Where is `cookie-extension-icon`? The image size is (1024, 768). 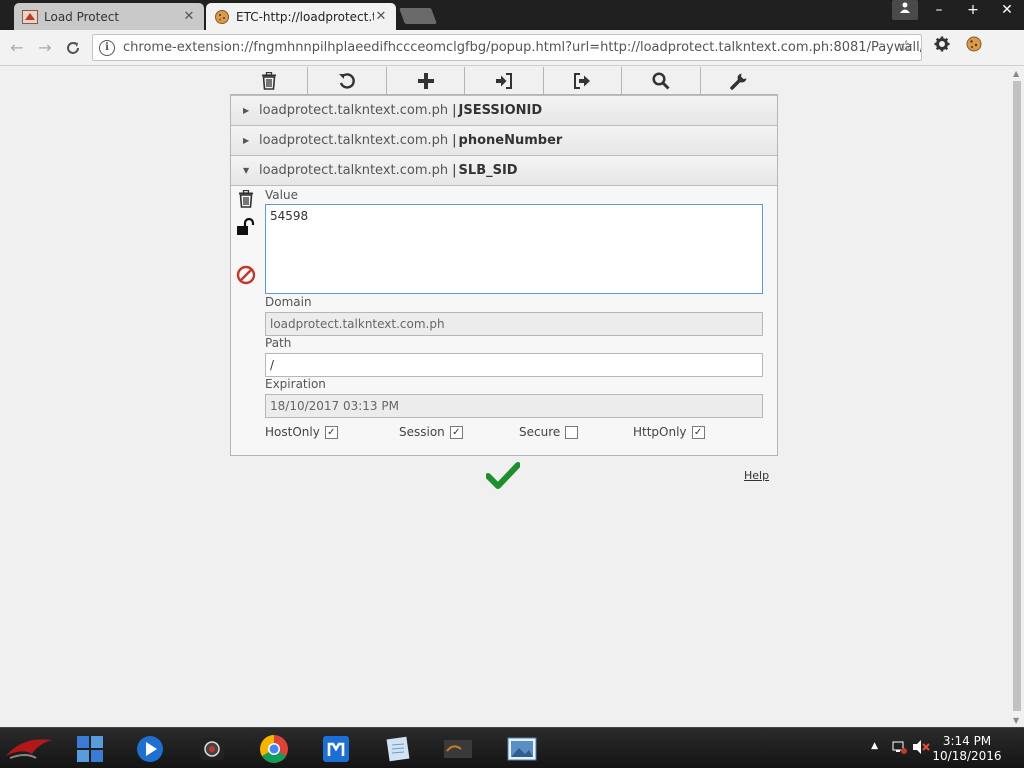
cookie-extension-icon is located at coordinates (974, 46).